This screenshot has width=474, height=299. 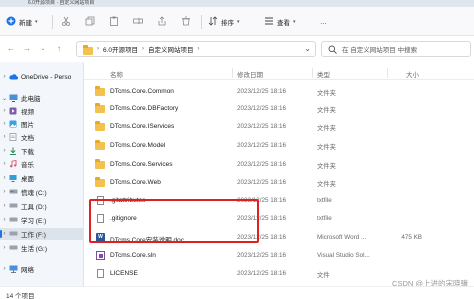 I want to click on table-row: DTcms.Core.Common 2023/12/25 18:16 文件夹, so click(x=279, y=91).